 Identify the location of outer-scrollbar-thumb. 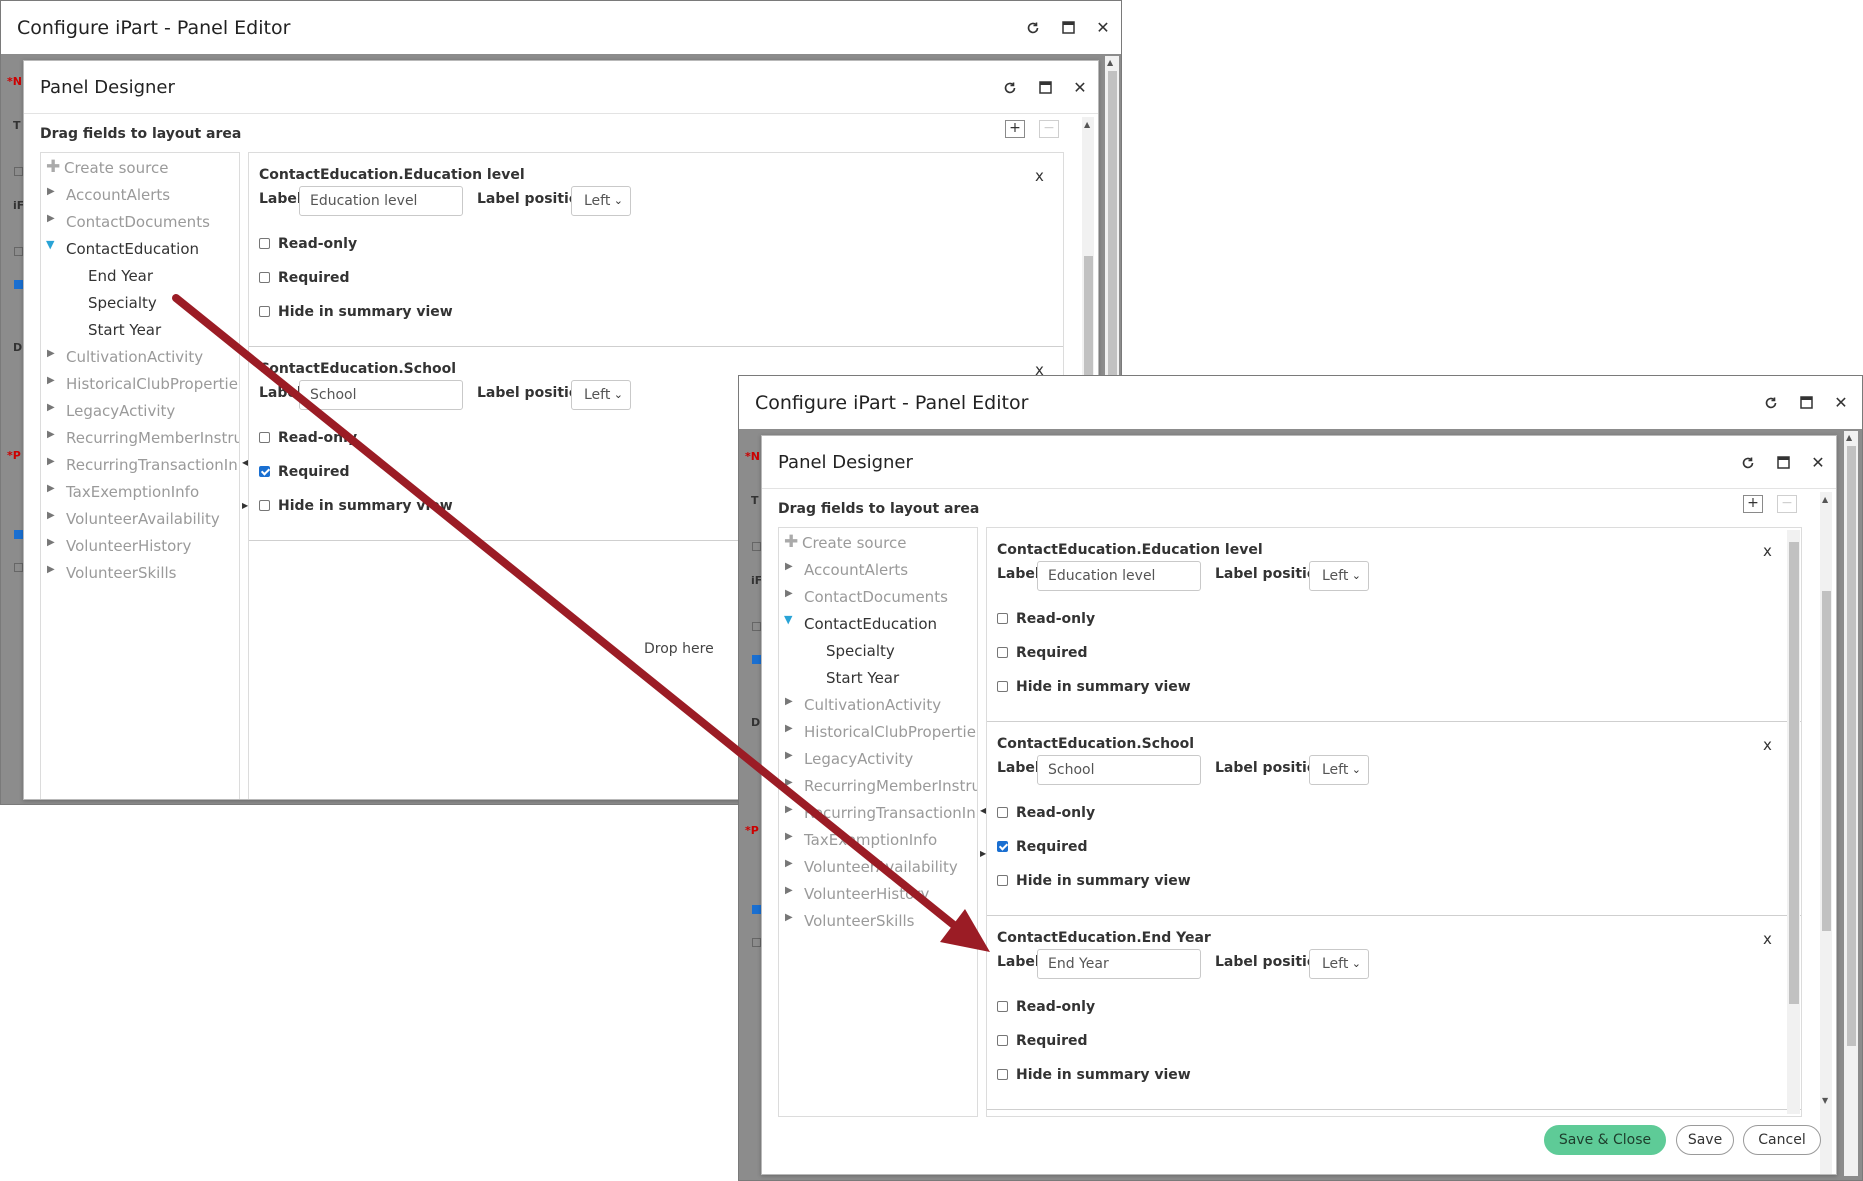
(1851, 746).